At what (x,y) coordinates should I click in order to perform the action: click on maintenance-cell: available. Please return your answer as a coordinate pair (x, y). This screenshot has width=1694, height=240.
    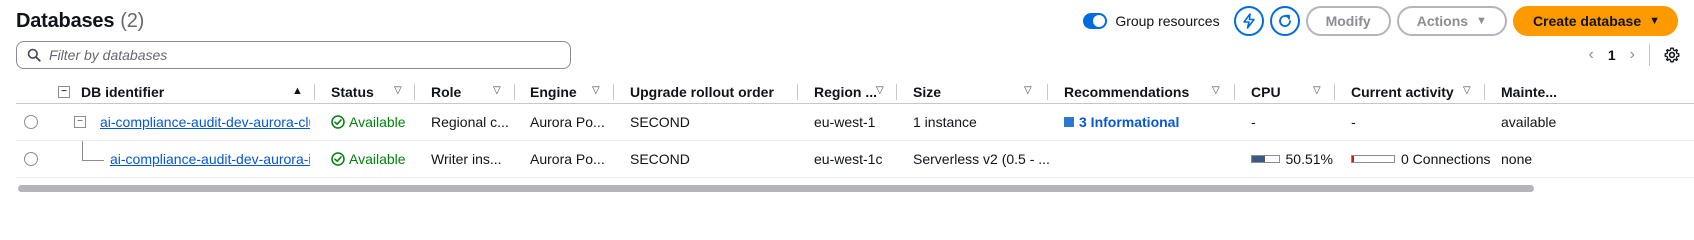
    Looking at the image, I should click on (1529, 122).